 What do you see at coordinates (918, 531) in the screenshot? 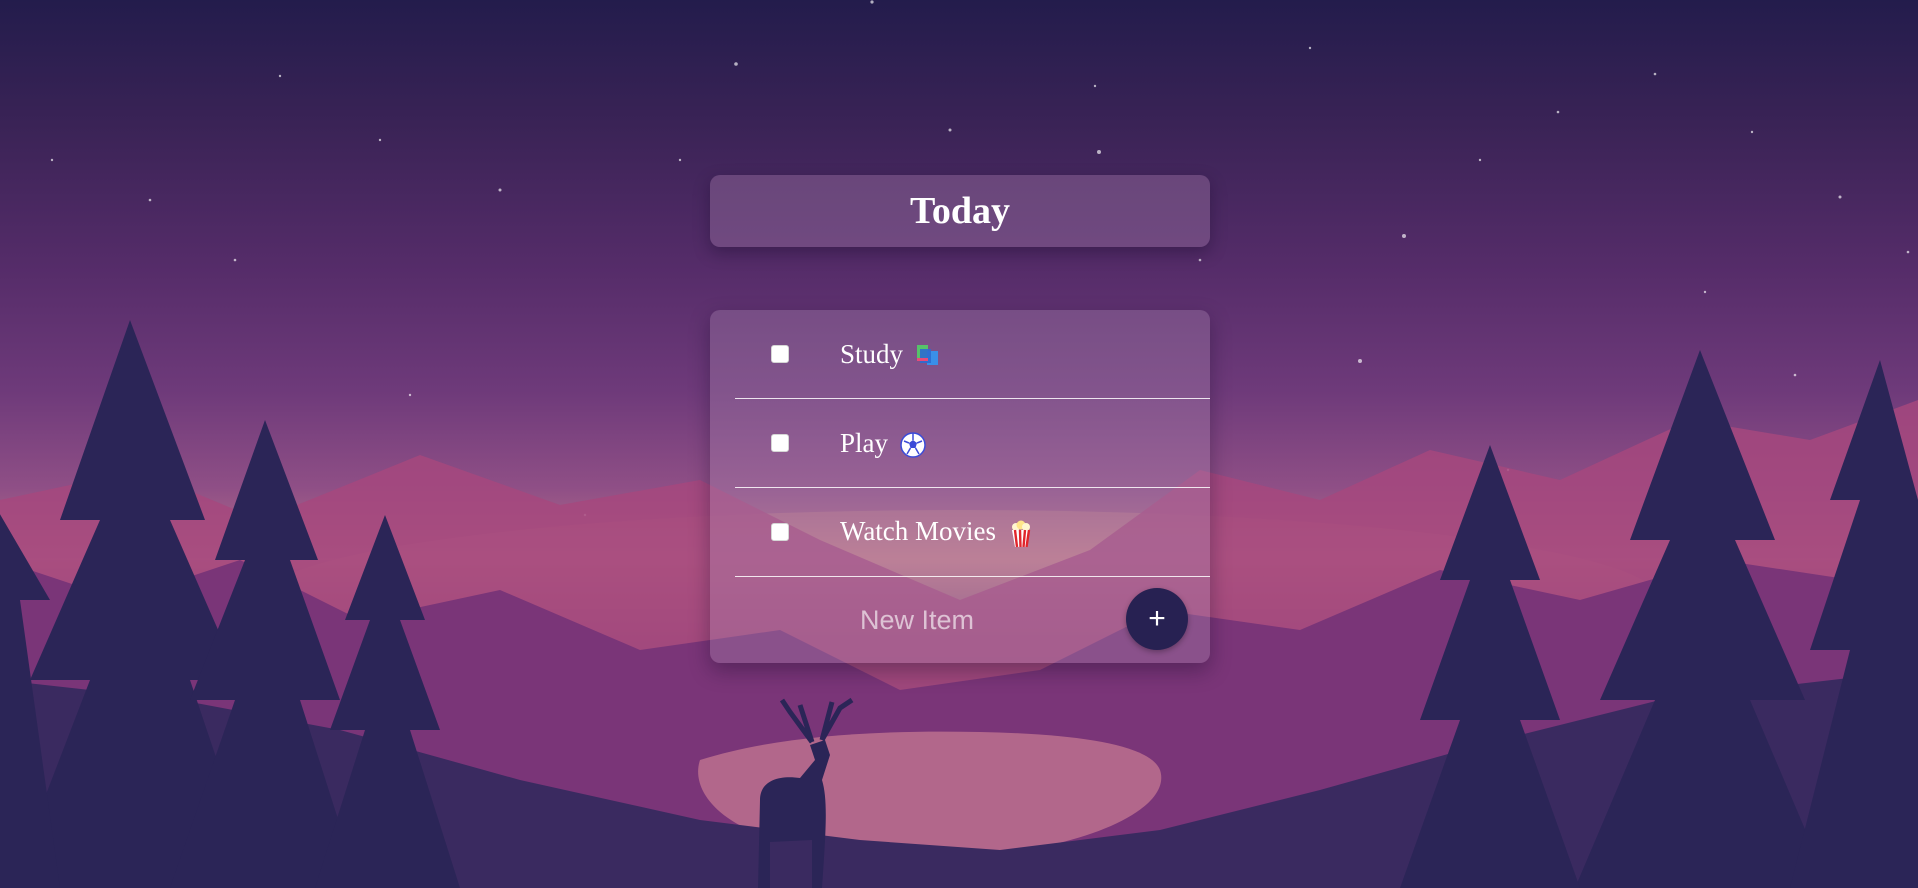
I see `item-label-text: Watch Movies` at bounding box center [918, 531].